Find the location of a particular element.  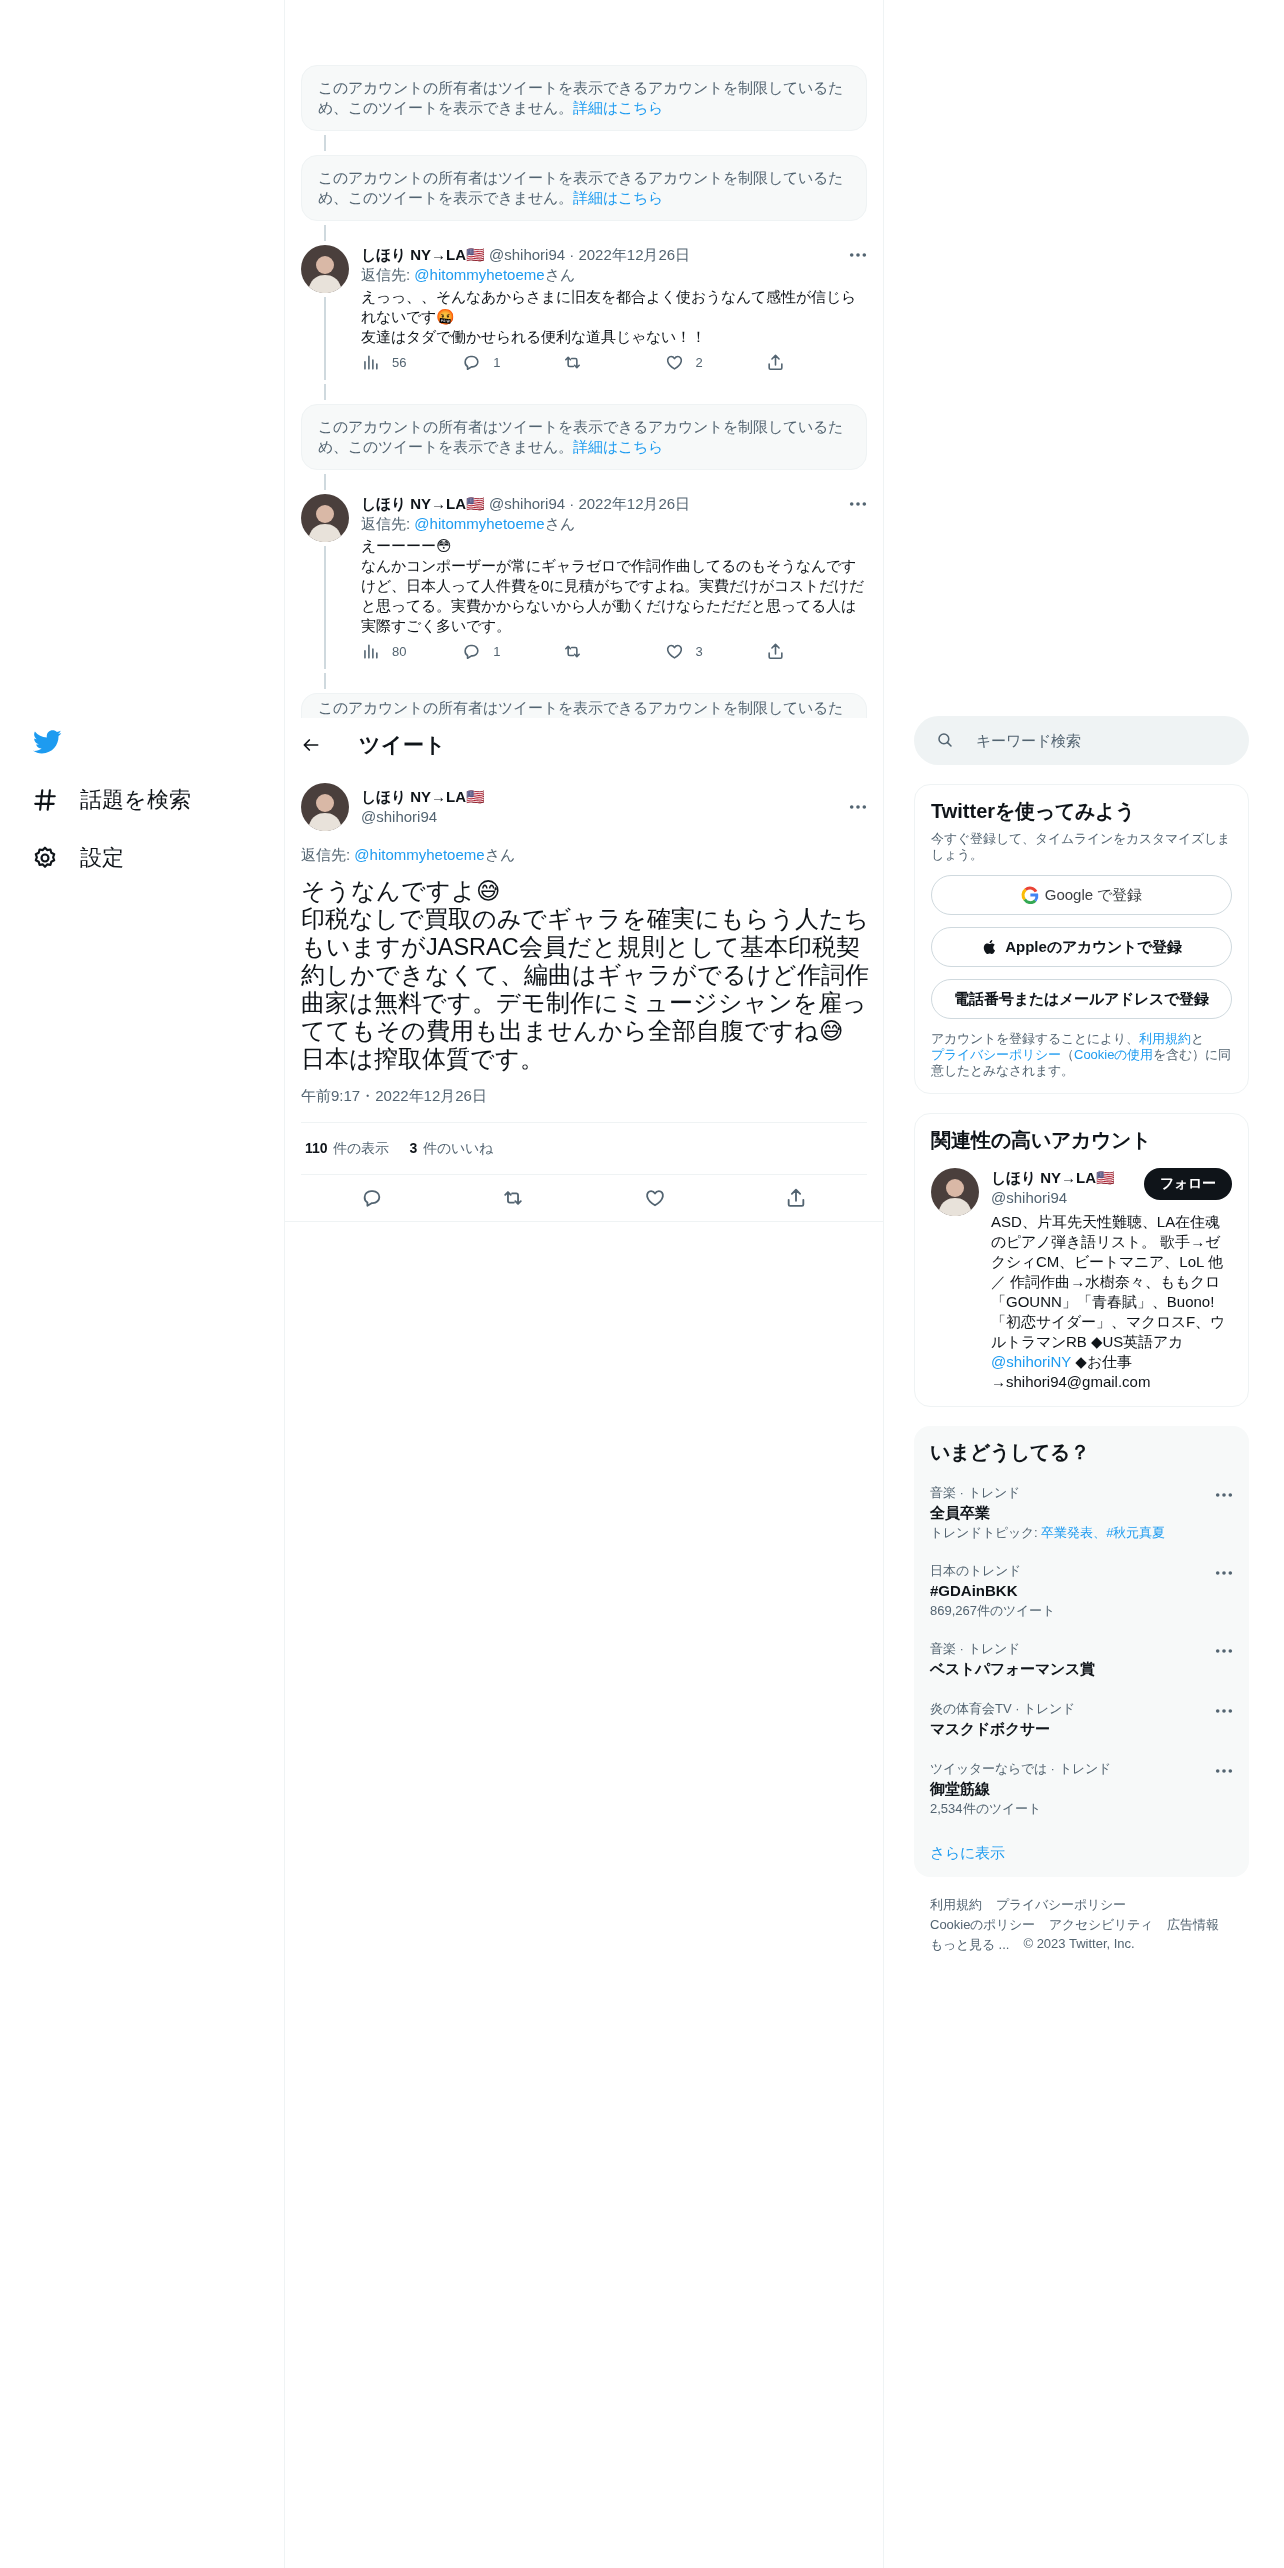

google-signup-button: Google で登録 is located at coordinates (1081, 895).